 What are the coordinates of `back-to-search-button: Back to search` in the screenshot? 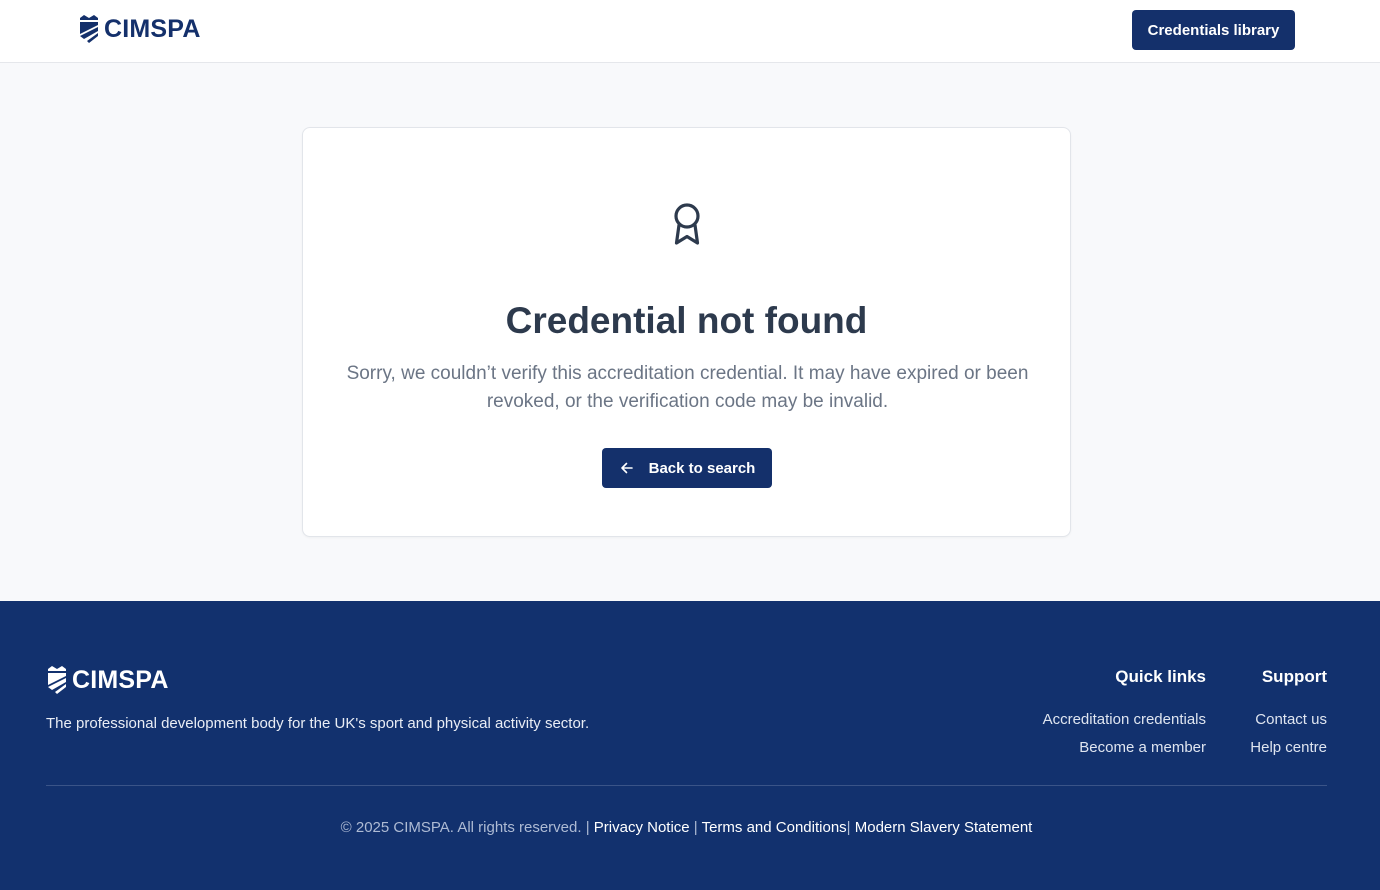 It's located at (687, 468).